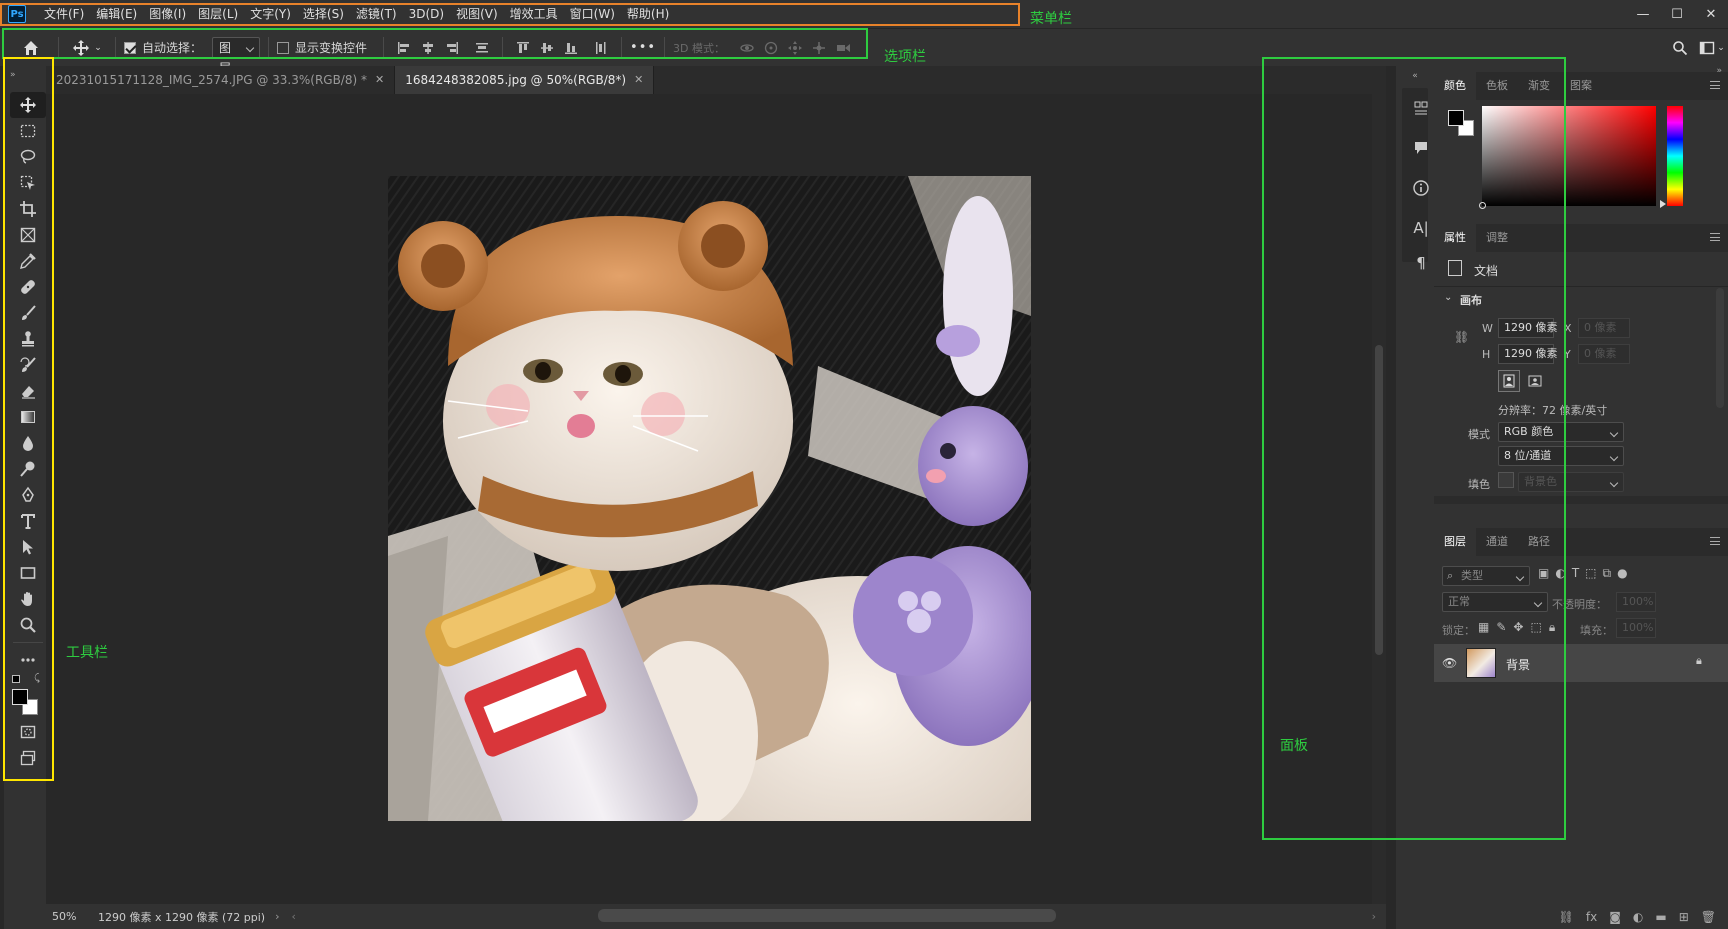 Image resolution: width=1728 pixels, height=929 pixels. Describe the element at coordinates (1604, 354) in the screenshot. I see `y-field: 0 像素` at that location.